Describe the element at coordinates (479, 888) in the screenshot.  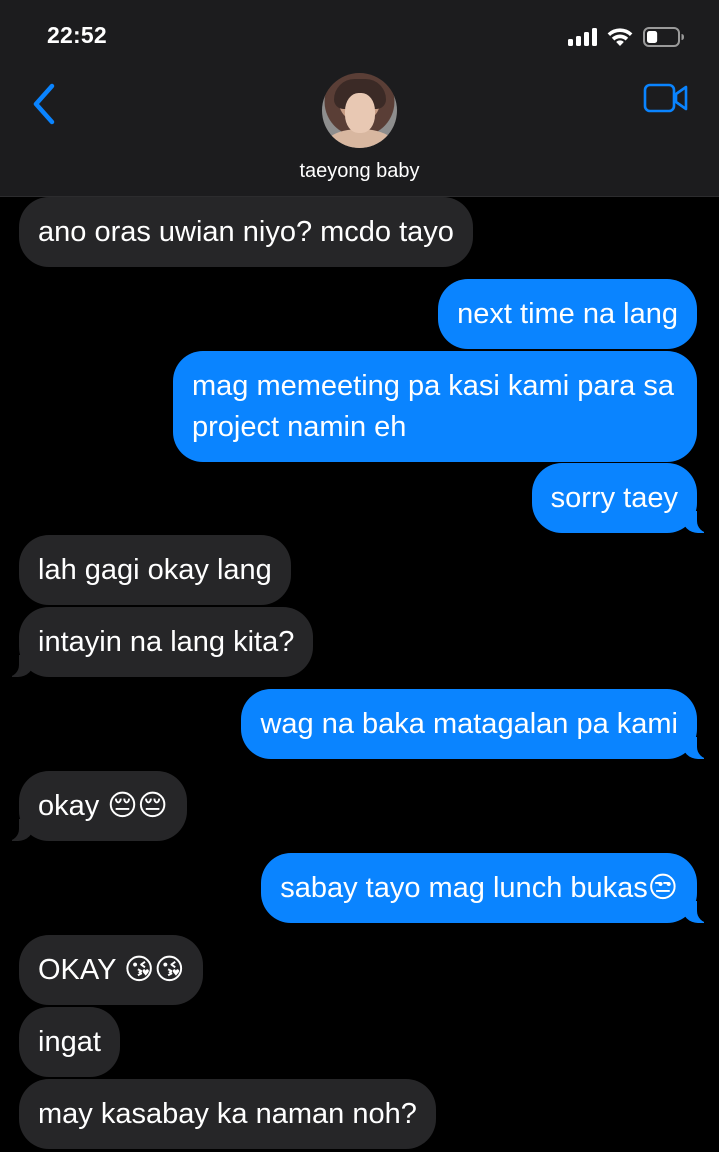
I see `message-text: sabay tayo mag lunch bukas😒` at that location.